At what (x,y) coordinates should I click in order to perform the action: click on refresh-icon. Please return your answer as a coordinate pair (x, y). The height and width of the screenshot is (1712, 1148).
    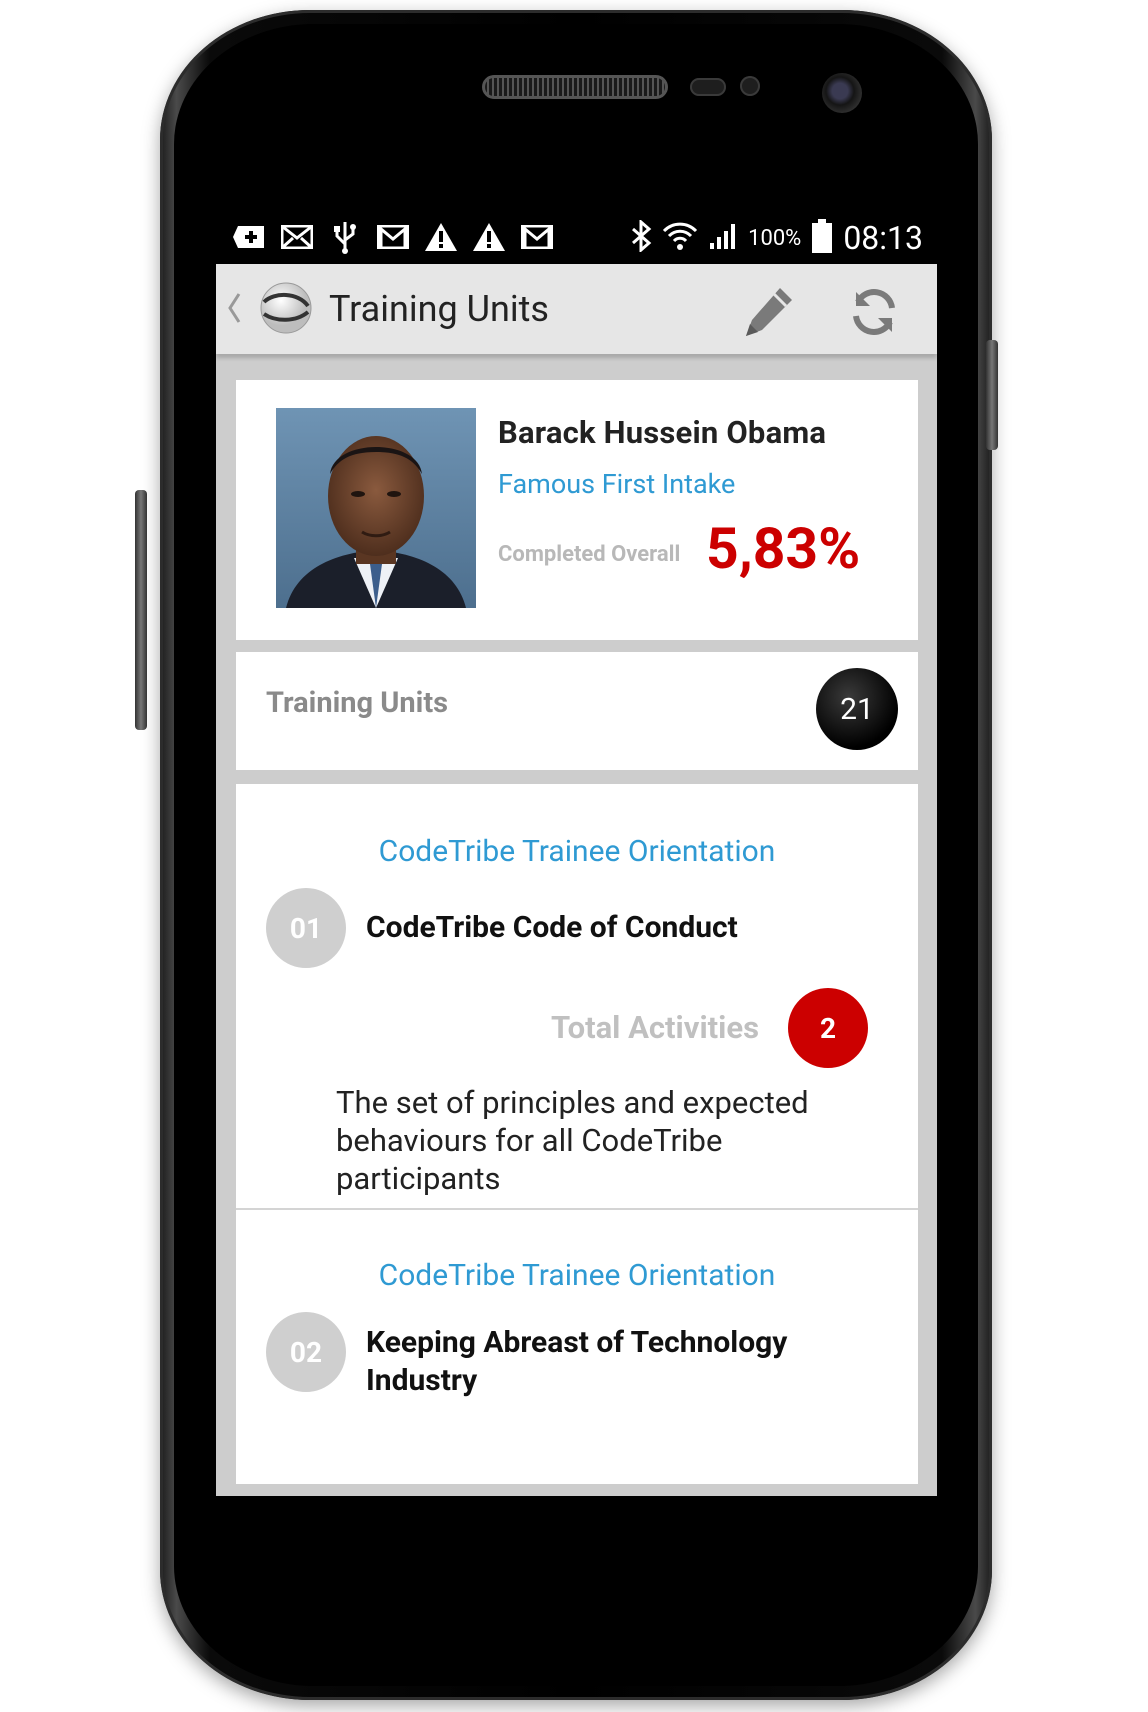
    Looking at the image, I should click on (874, 312).